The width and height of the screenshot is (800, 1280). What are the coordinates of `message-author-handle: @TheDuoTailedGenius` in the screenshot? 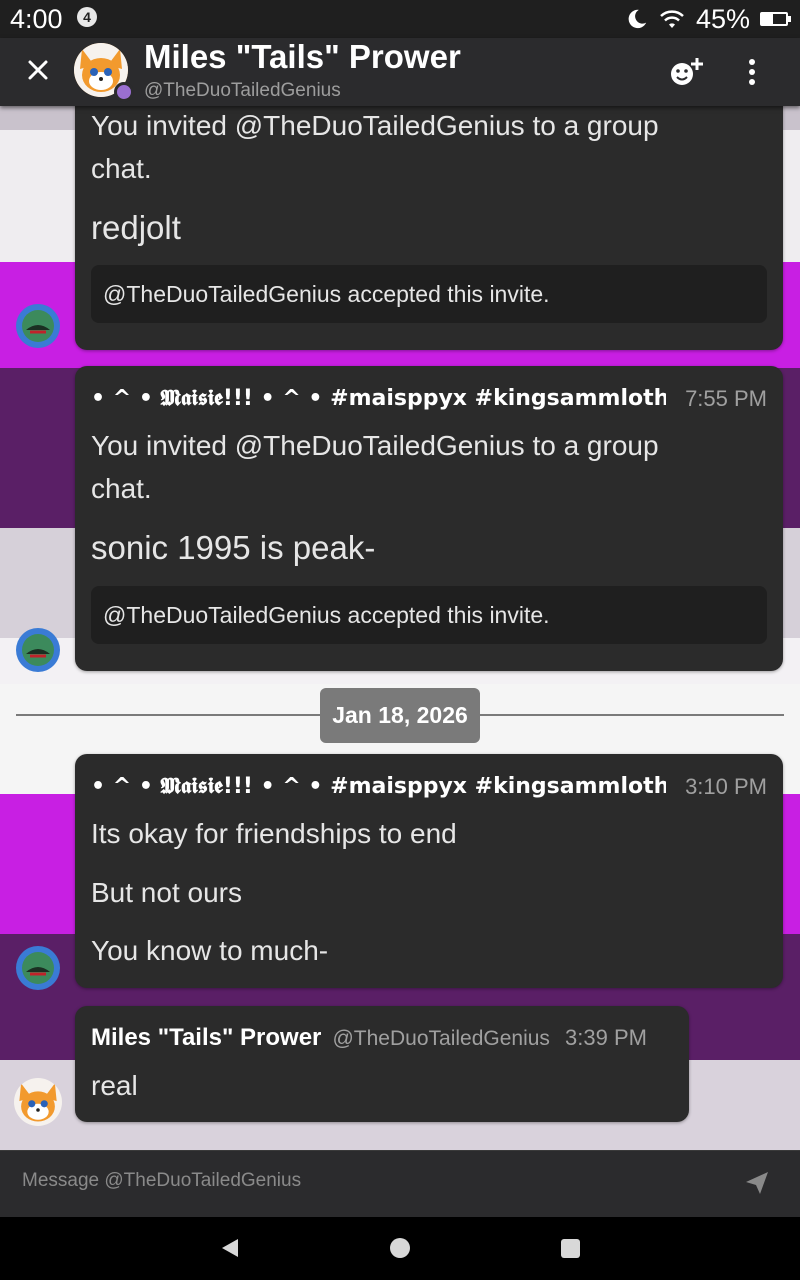 It's located at (441, 1038).